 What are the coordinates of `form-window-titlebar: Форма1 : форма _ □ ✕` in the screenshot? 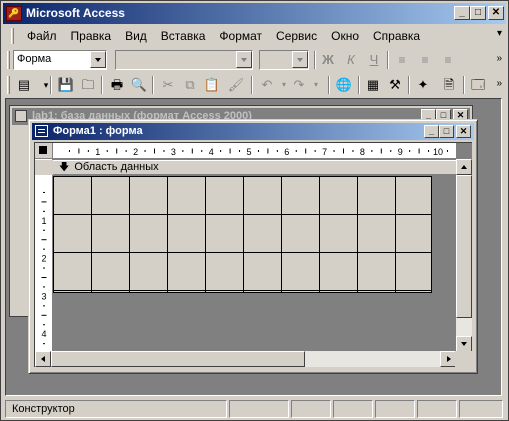 It's located at (253, 131).